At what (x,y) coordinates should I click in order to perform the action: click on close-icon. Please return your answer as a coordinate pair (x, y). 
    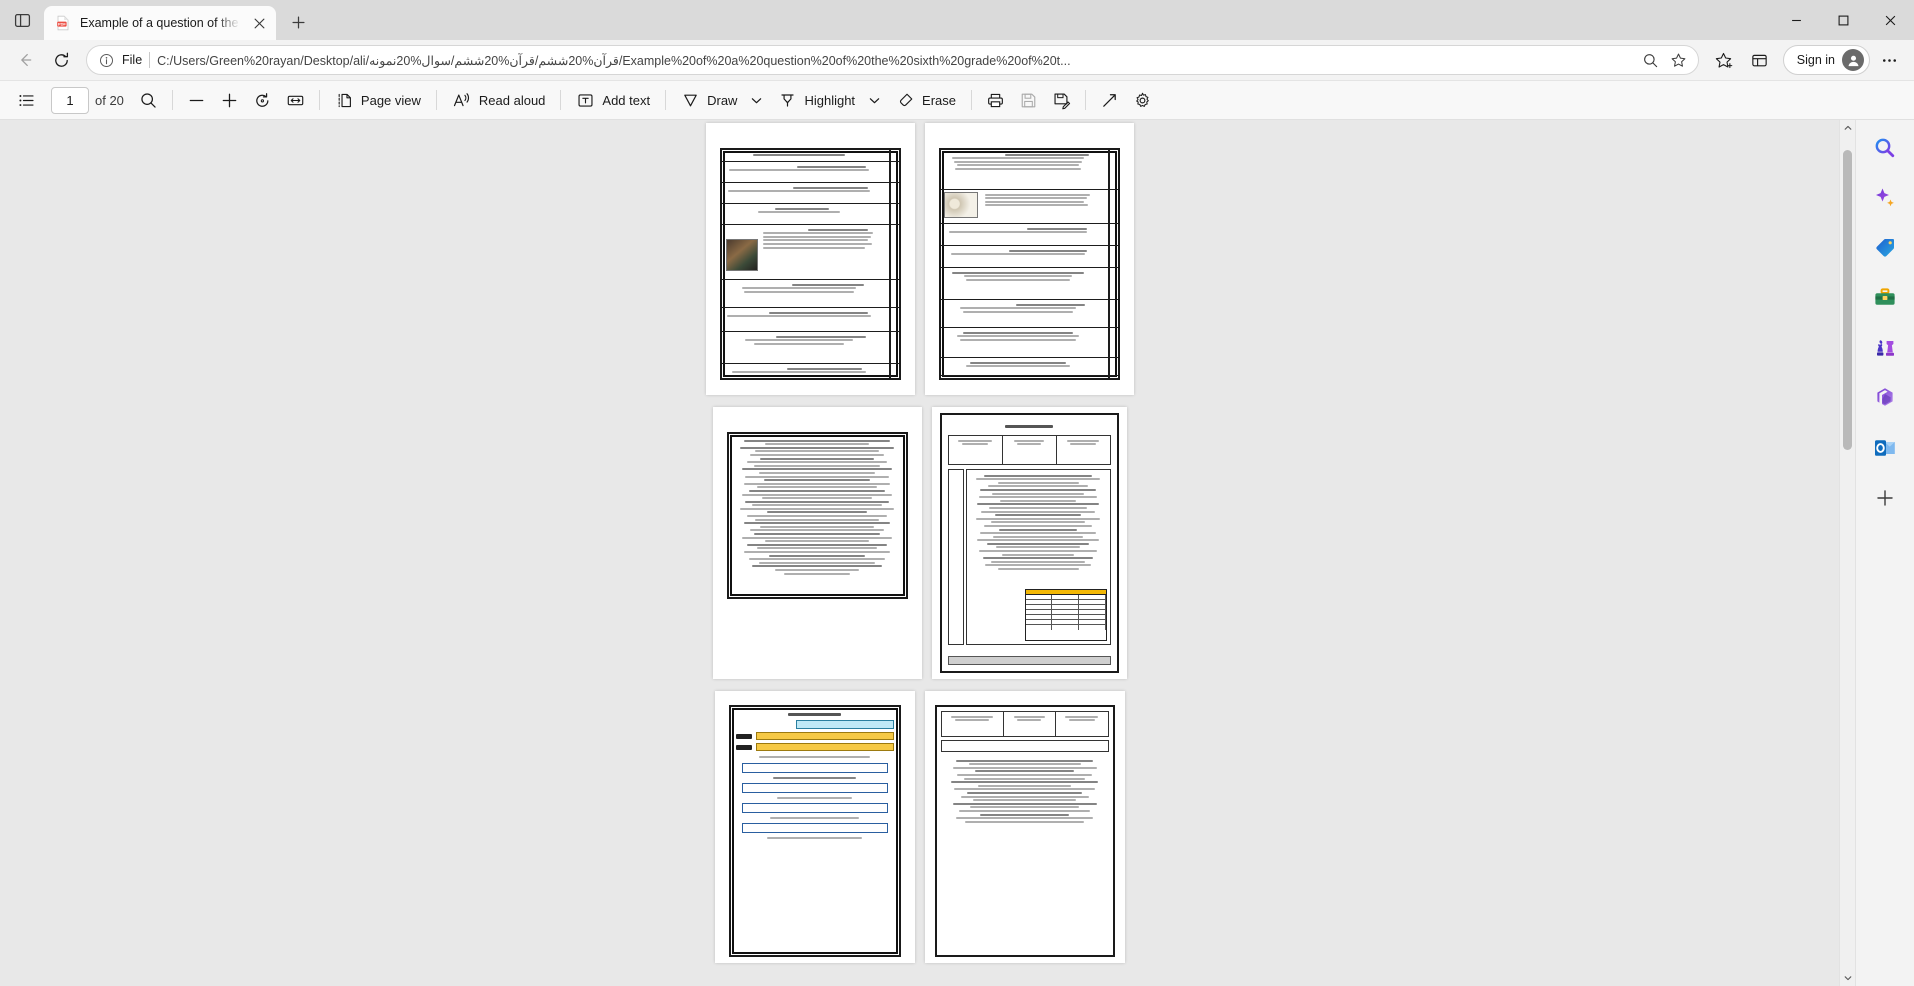
    Looking at the image, I should click on (259, 23).